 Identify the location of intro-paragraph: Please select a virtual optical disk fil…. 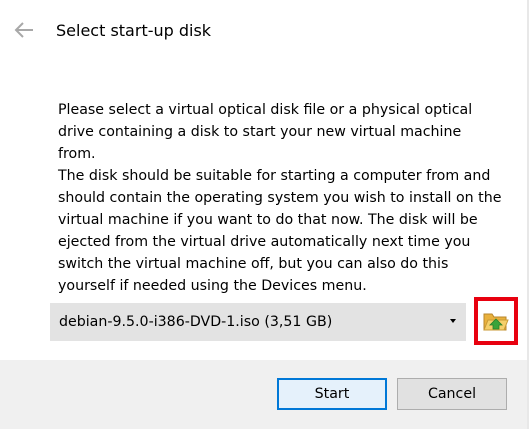
(265, 132).